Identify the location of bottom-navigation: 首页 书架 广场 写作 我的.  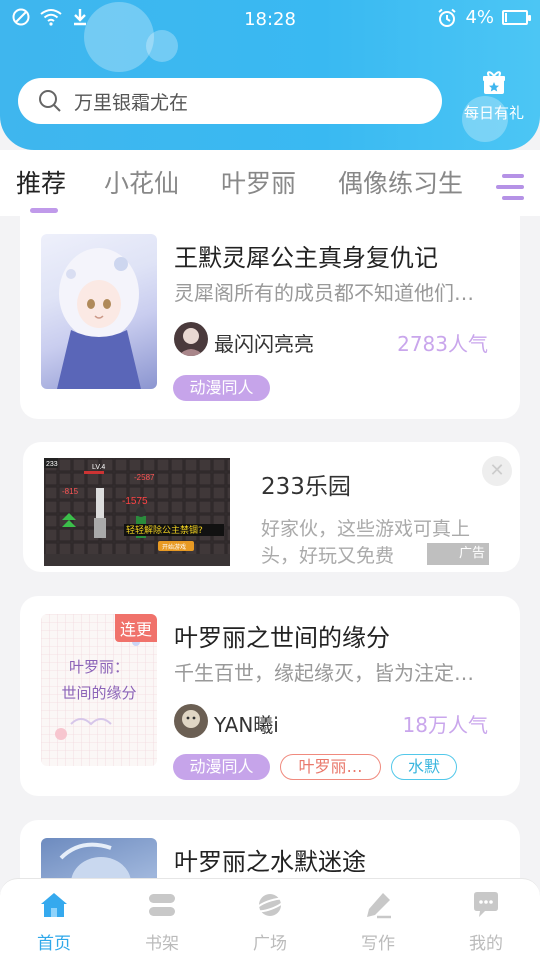
(270, 919).